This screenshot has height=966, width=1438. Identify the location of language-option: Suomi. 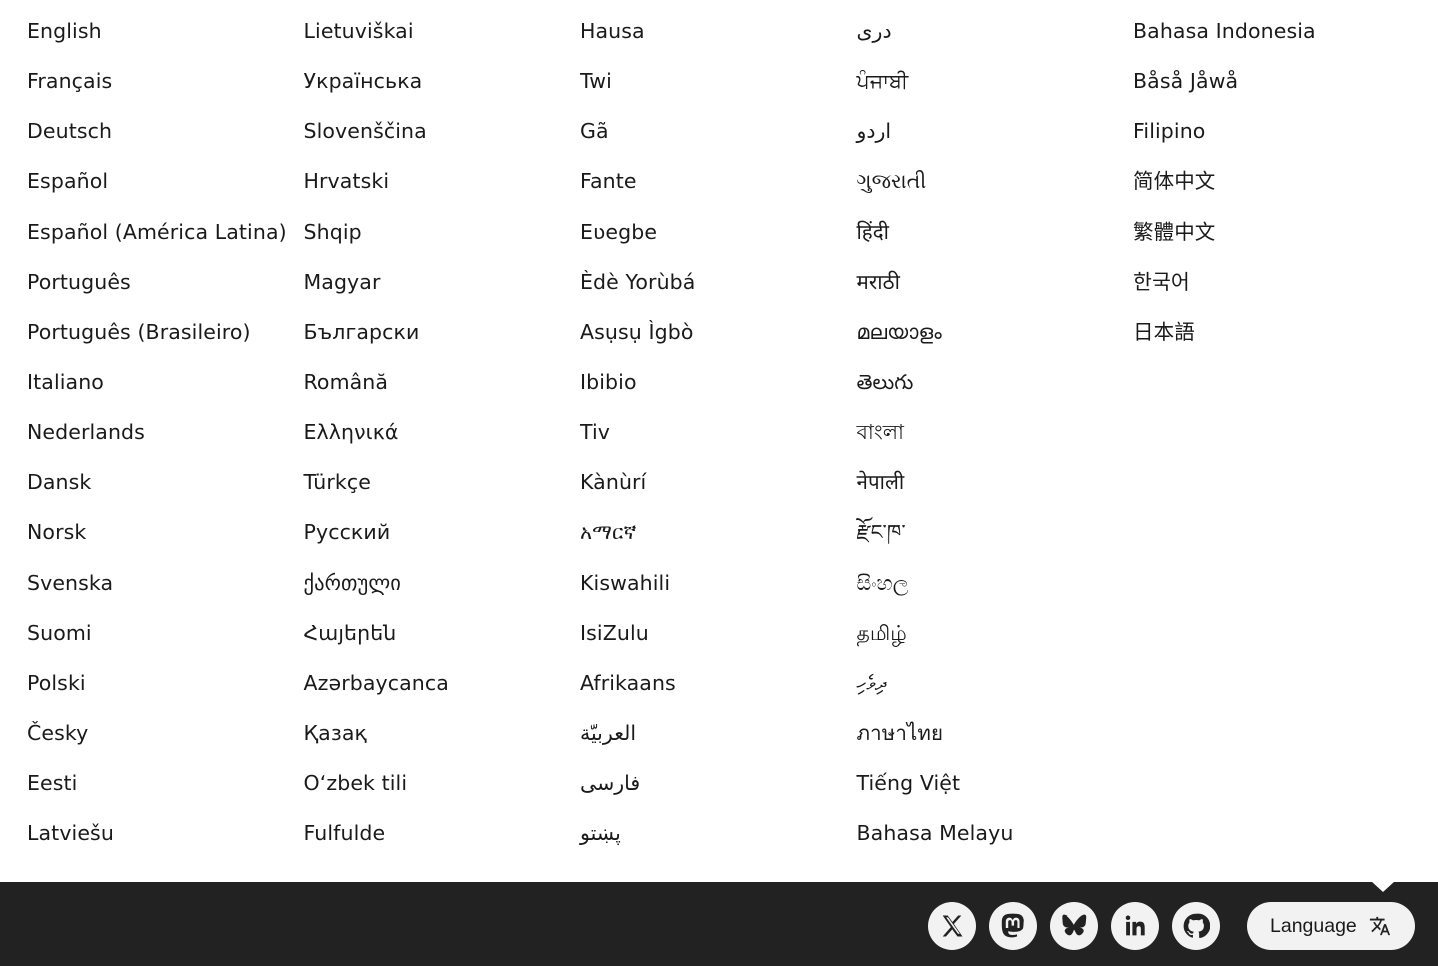
(165, 633).